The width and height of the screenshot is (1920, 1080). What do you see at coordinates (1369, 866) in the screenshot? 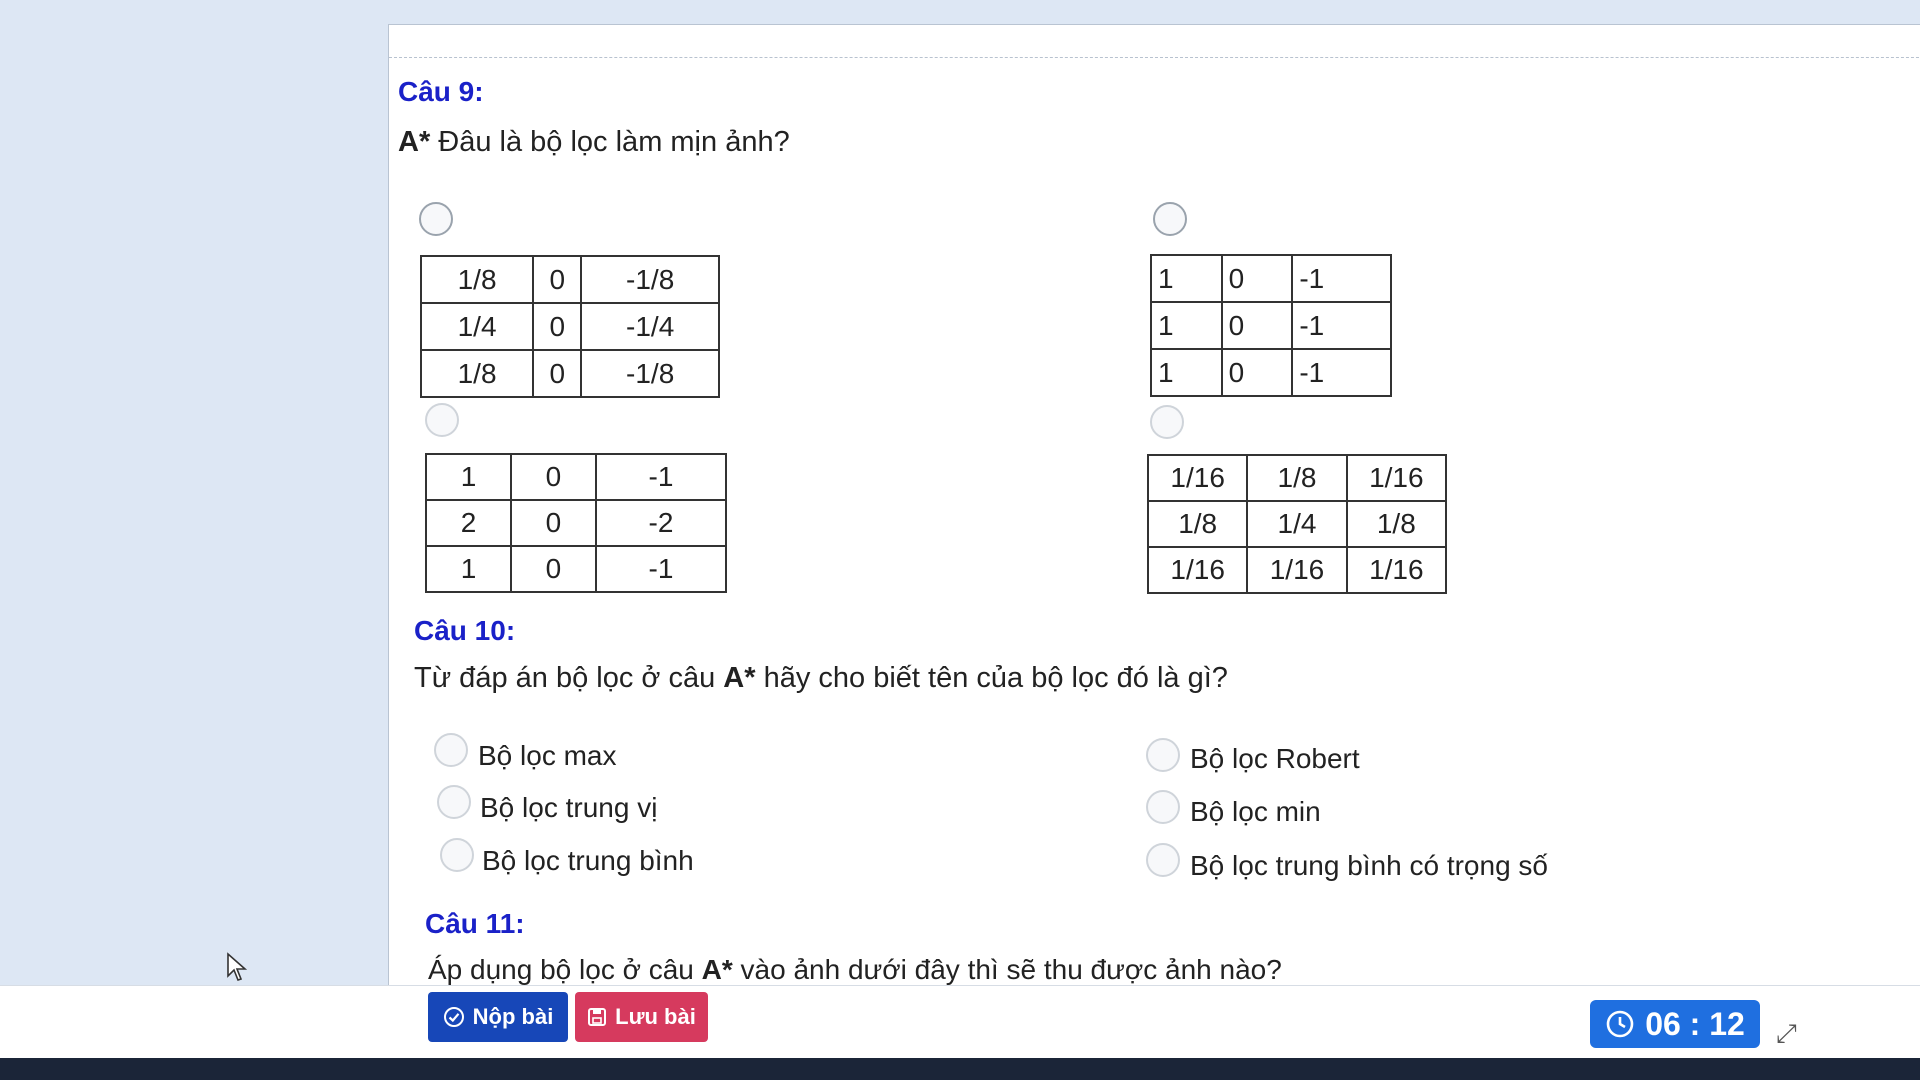
I see `q10-option-6-label: Bộ lọc trung bình có trọng số` at bounding box center [1369, 866].